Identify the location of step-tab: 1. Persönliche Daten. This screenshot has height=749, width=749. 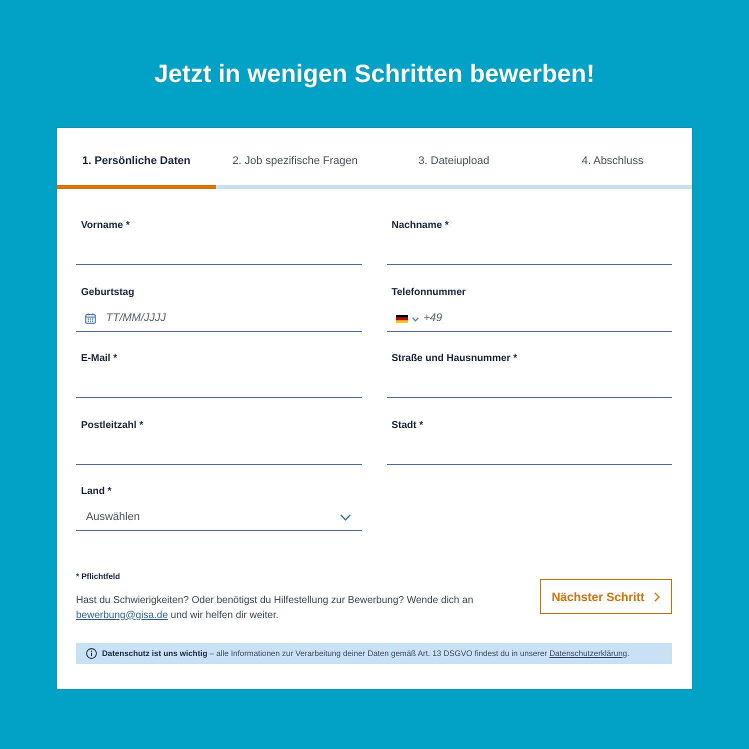
(136, 158).